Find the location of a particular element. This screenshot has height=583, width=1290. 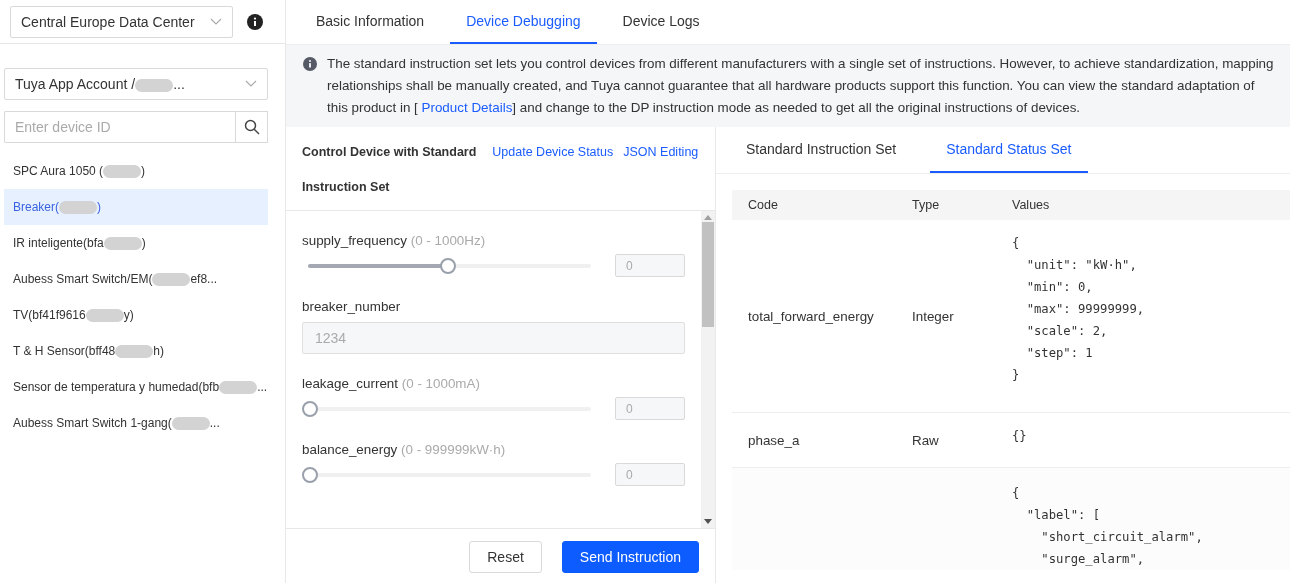

section-title: Instruction Set is located at coordinates (346, 187).